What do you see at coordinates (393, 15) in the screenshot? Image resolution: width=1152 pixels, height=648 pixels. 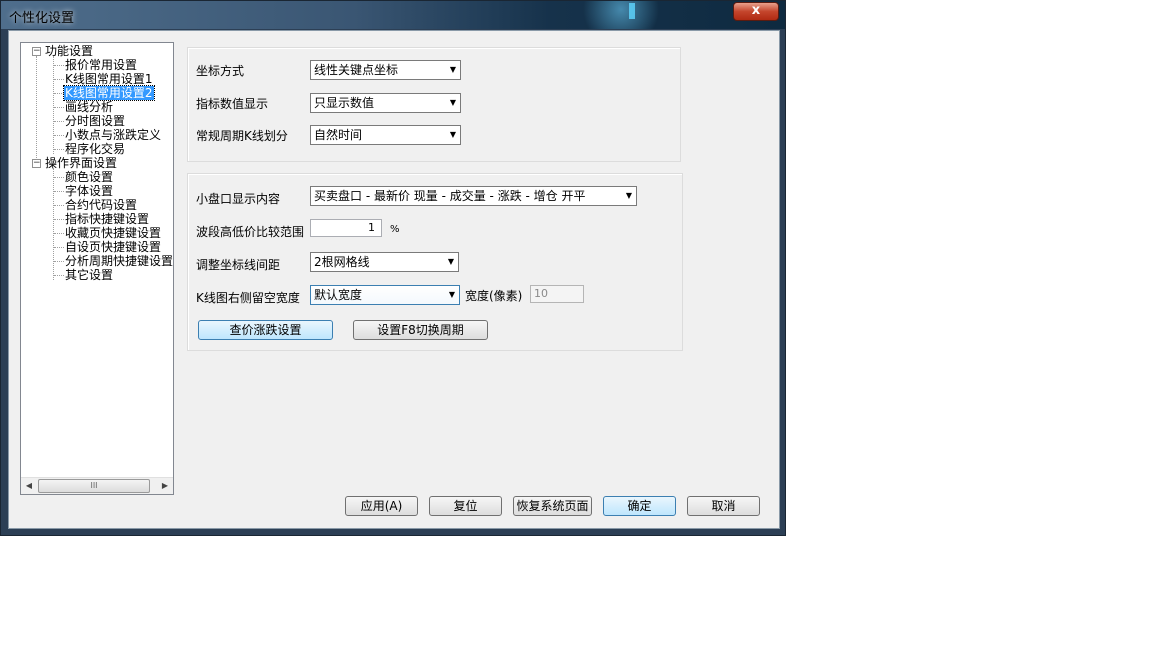 I see `title-bar: 个性化设置 x` at bounding box center [393, 15].